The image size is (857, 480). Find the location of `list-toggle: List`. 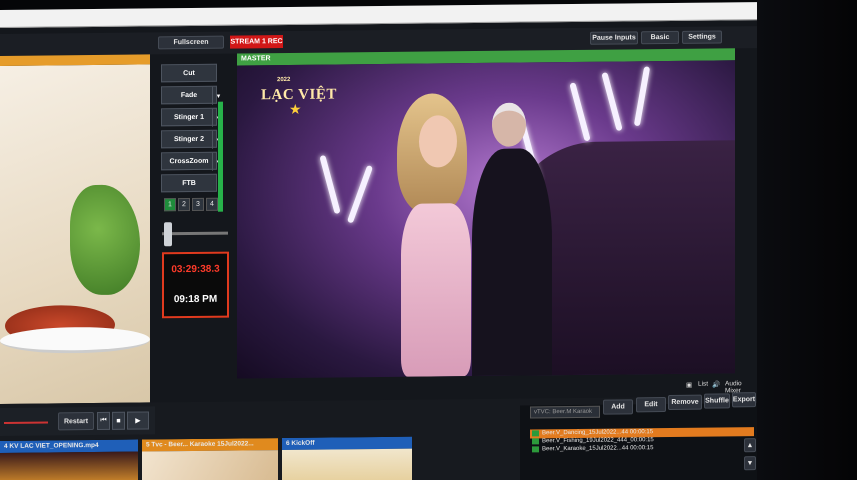

list-toggle: List is located at coordinates (703, 384).